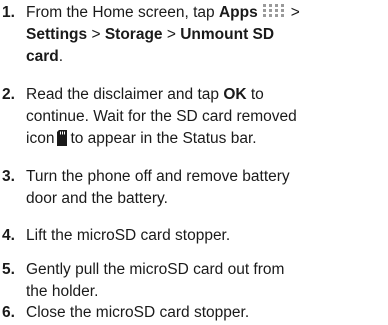  What do you see at coordinates (235, 94) in the screenshot?
I see `ok-label: OK` at bounding box center [235, 94].